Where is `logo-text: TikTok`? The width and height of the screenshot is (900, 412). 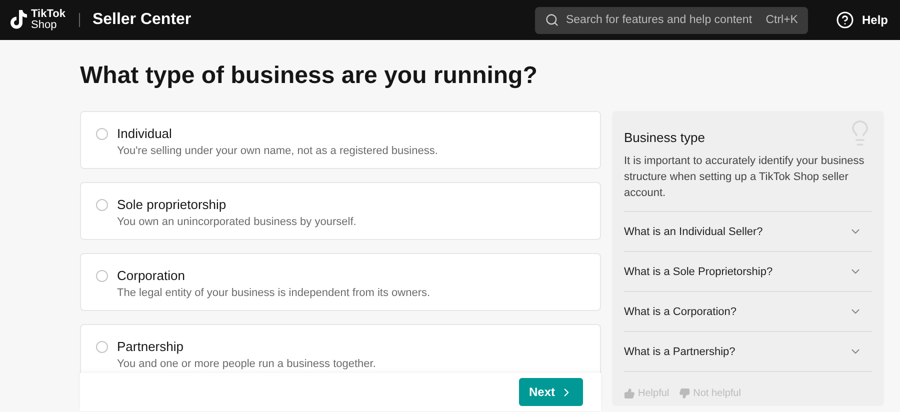
logo-text: TikTok is located at coordinates (48, 14).